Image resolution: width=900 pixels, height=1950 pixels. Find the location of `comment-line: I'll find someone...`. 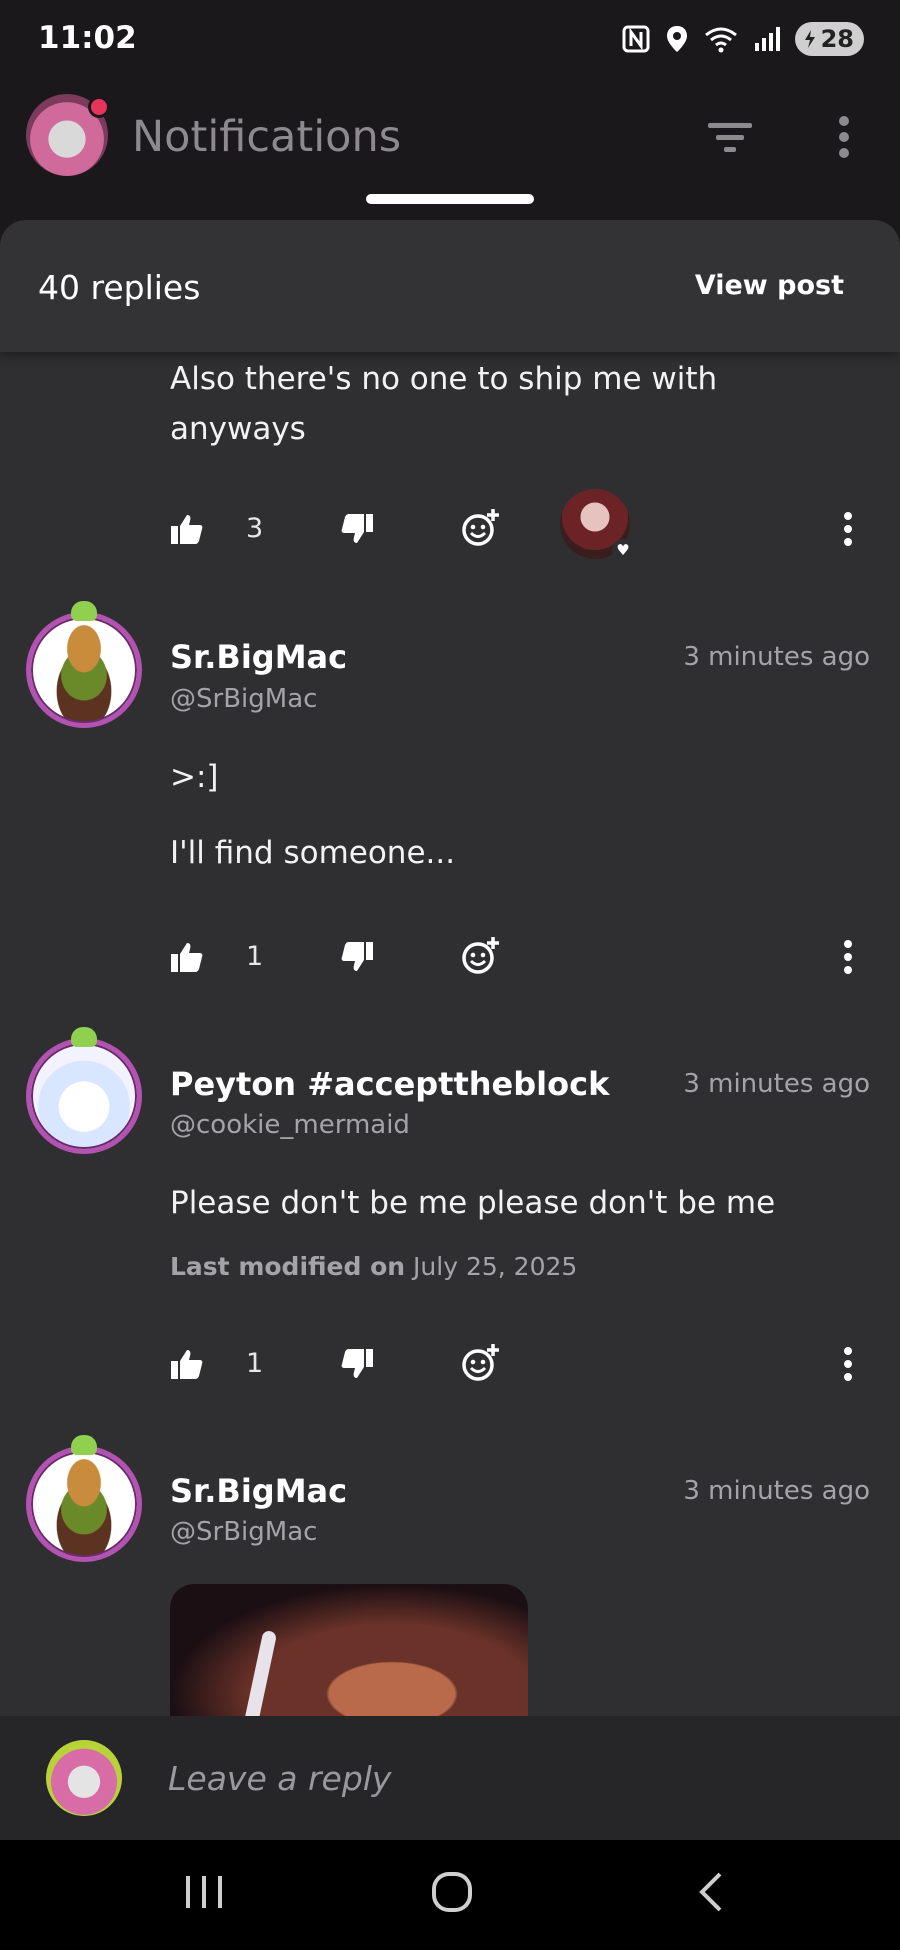

comment-line: I'll find someone... is located at coordinates (313, 853).